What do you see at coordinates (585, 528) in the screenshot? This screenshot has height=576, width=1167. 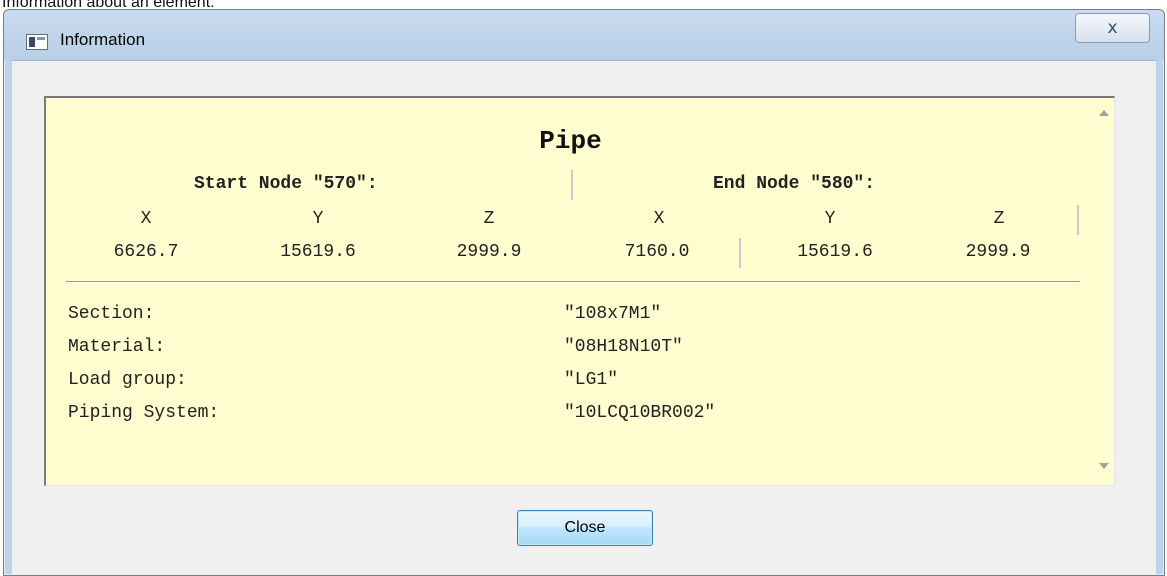 I see `close-button: Close` at bounding box center [585, 528].